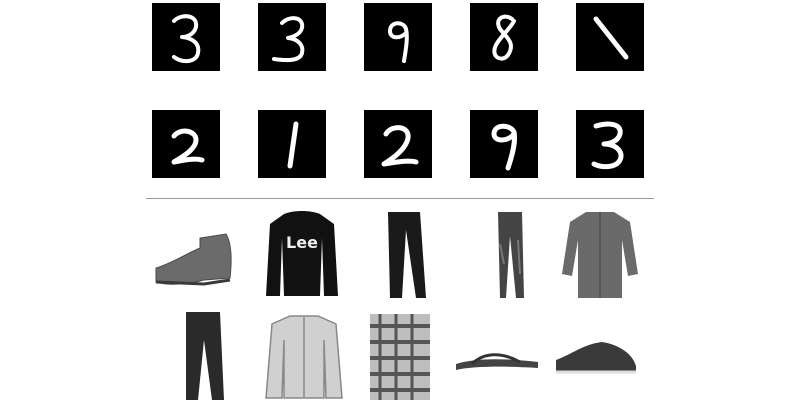  Describe the element at coordinates (302, 242) in the screenshot. I see `lee-logo: Lee` at that location.